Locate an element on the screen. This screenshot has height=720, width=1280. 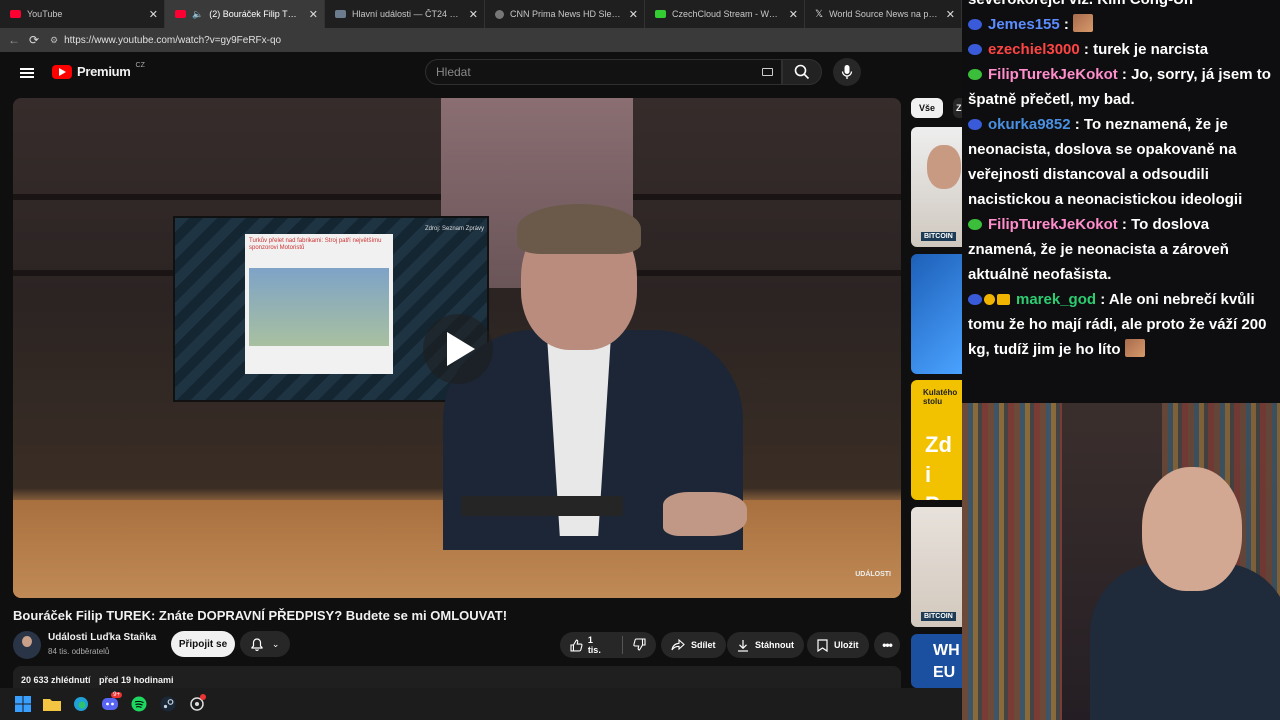
browser-tab: 𝕏 World Source News na platformě ✕ is located at coordinates (883, 14).